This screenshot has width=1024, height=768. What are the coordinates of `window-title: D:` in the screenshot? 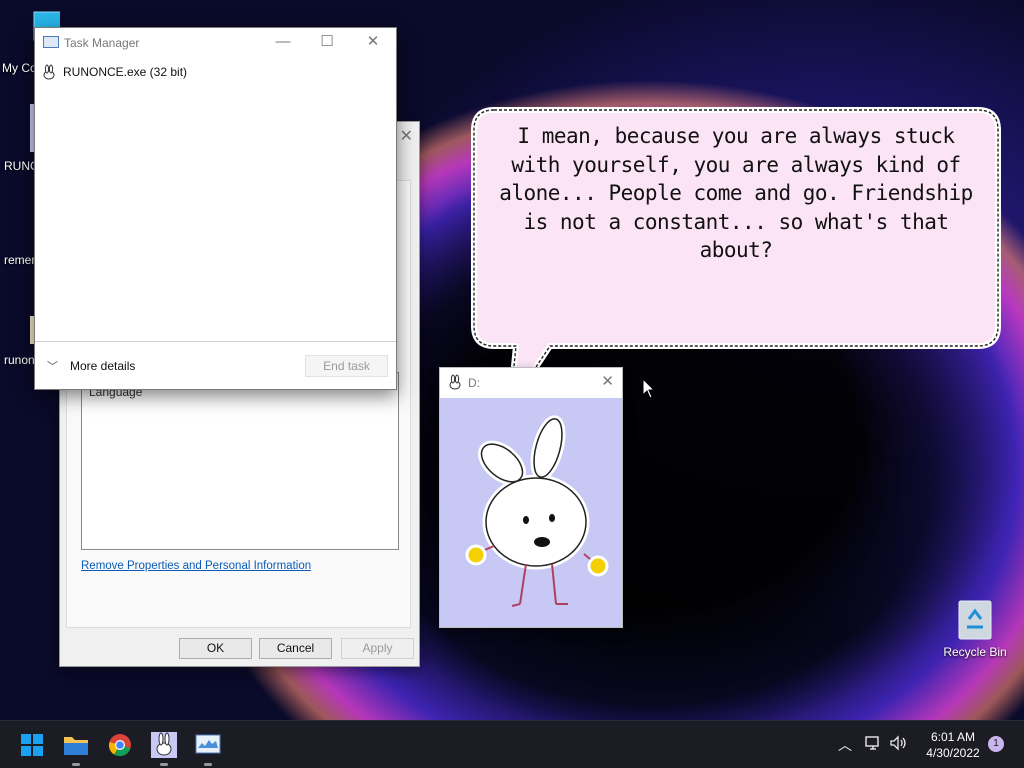 It's located at (474, 383).